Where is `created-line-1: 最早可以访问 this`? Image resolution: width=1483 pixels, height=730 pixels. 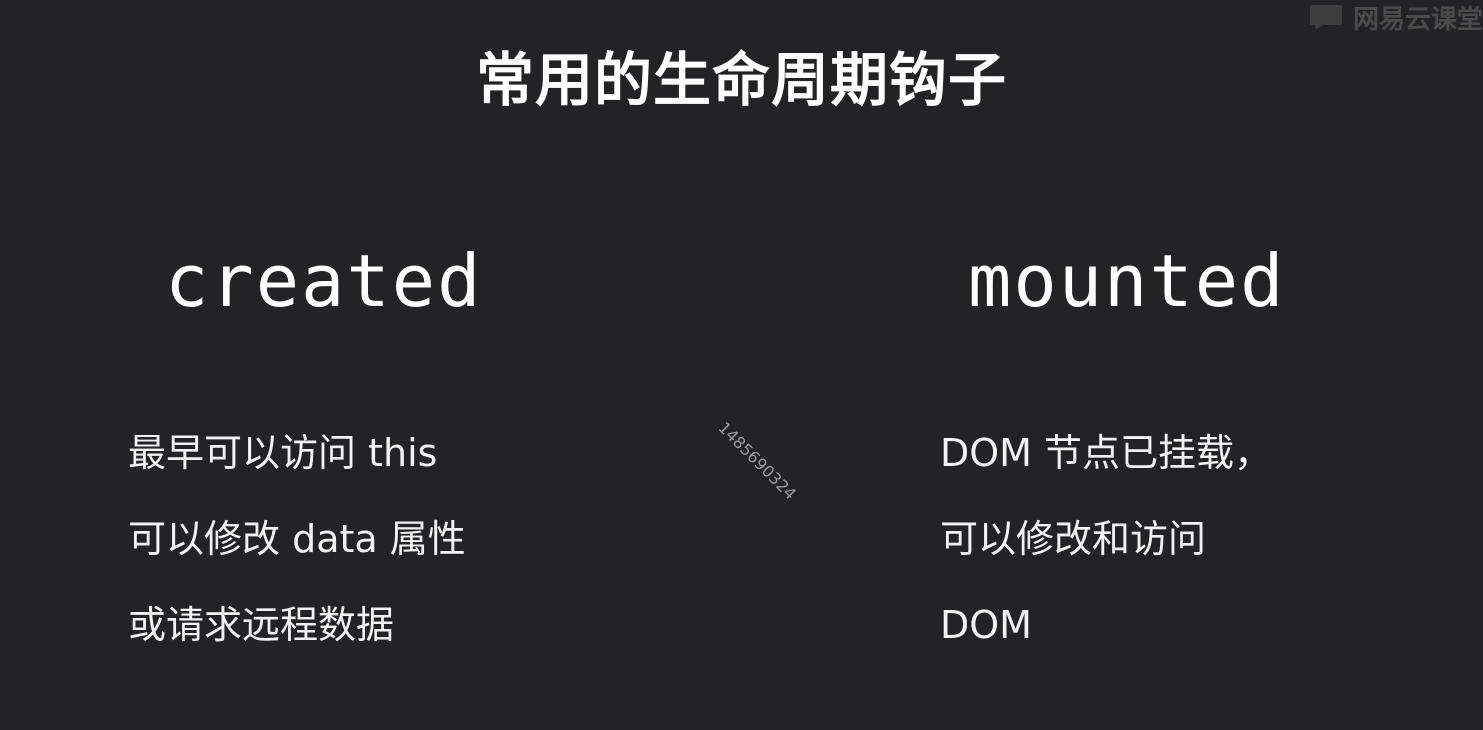
created-line-1: 最早可以访问 this is located at coordinates (283, 453).